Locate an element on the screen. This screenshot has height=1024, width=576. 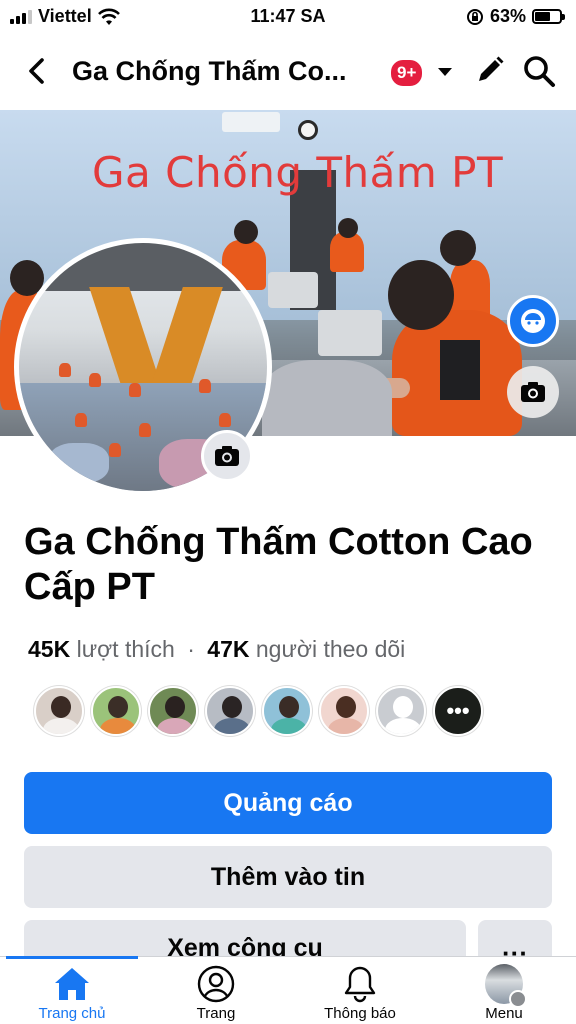
likes-count: 45K is located at coordinates (49, 649).